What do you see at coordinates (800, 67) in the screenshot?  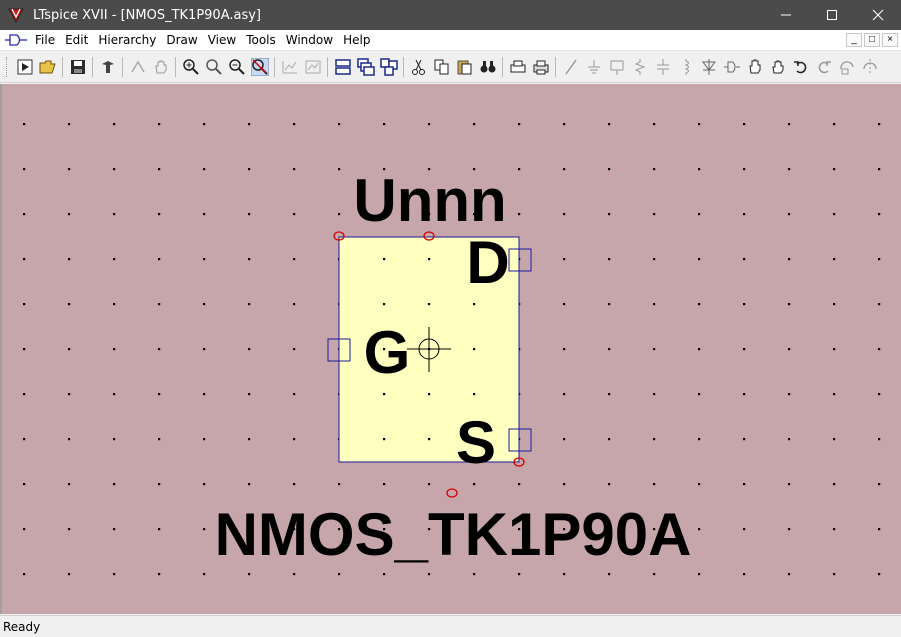 I see `undo-icon` at bounding box center [800, 67].